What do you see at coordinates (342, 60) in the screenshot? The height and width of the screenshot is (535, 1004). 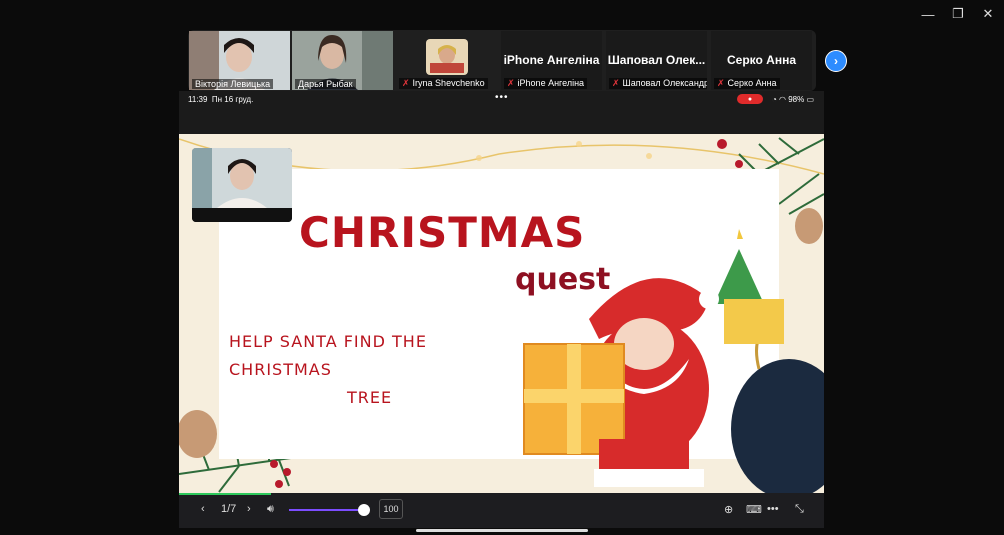 I see `participant-tile-active: Дарья Рыбак` at bounding box center [342, 60].